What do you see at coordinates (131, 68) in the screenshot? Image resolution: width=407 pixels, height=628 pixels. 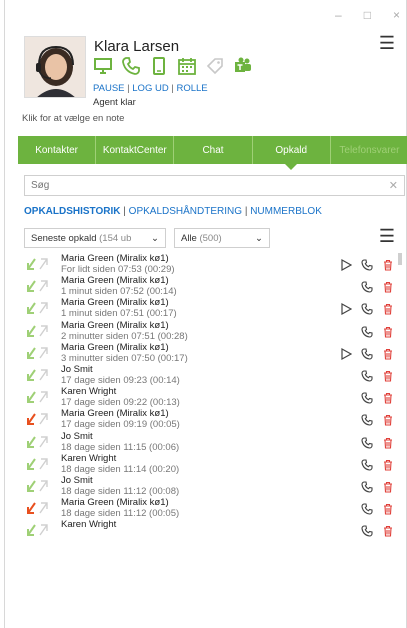 I see `phone-icon` at bounding box center [131, 68].